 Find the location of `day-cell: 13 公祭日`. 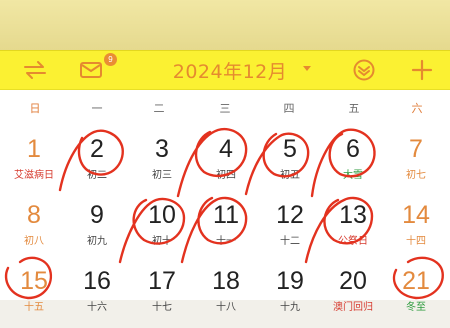

day-cell: 13 公祭日 is located at coordinates (353, 231).